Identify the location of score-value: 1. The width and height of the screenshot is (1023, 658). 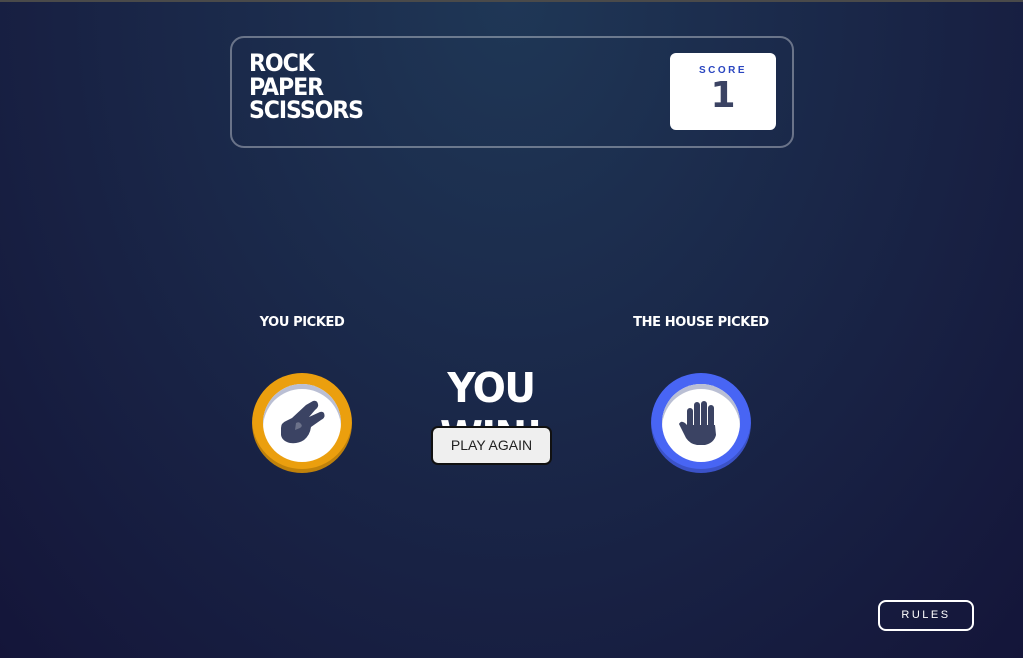
(723, 95).